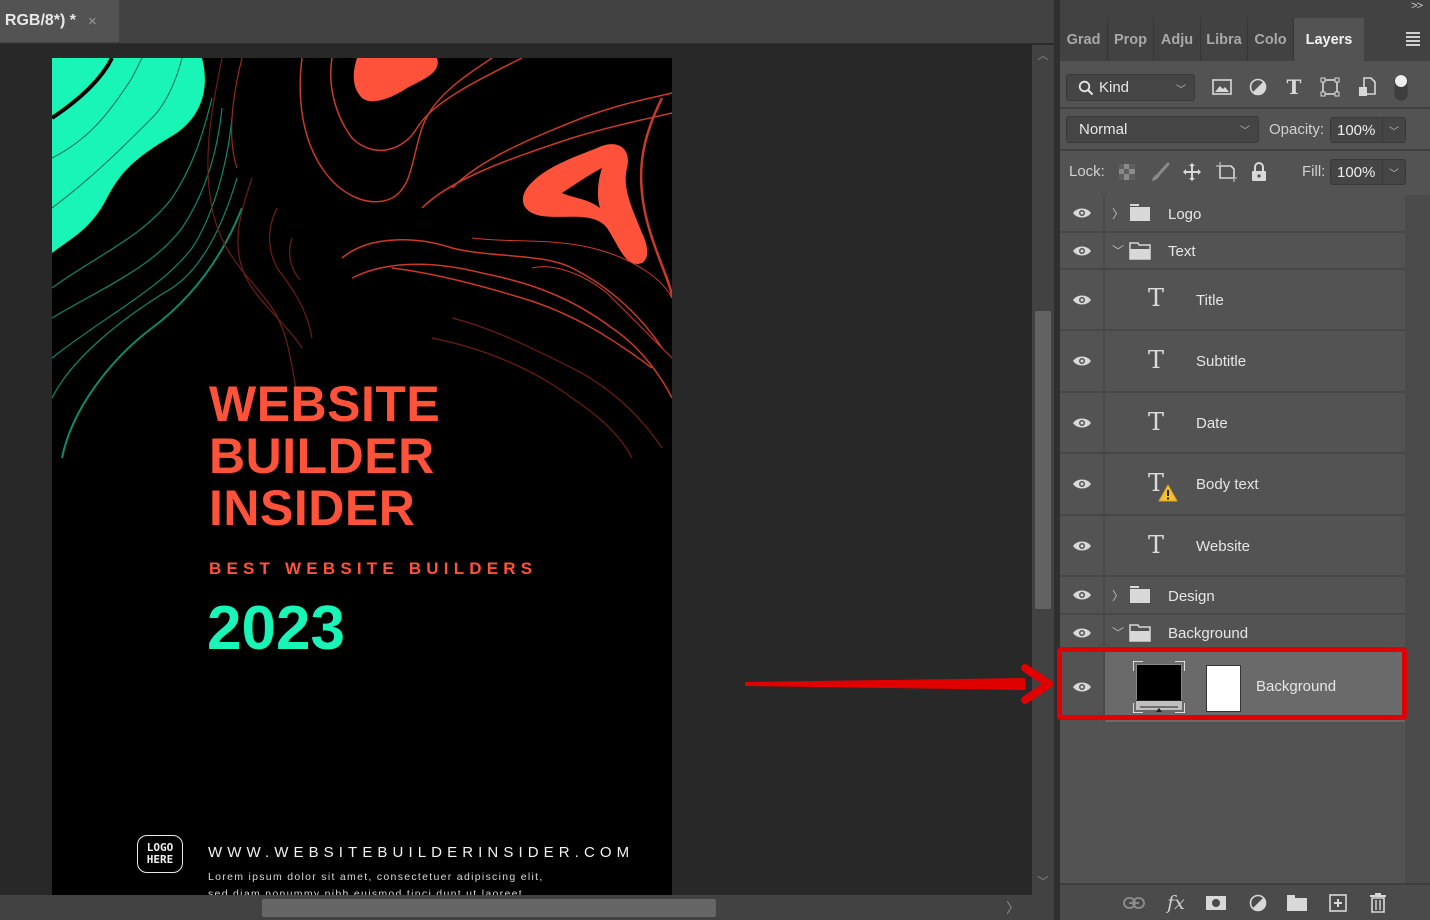 This screenshot has width=1430, height=920. What do you see at coordinates (1417, 539) in the screenshot?
I see `layers-scroll-track` at bounding box center [1417, 539].